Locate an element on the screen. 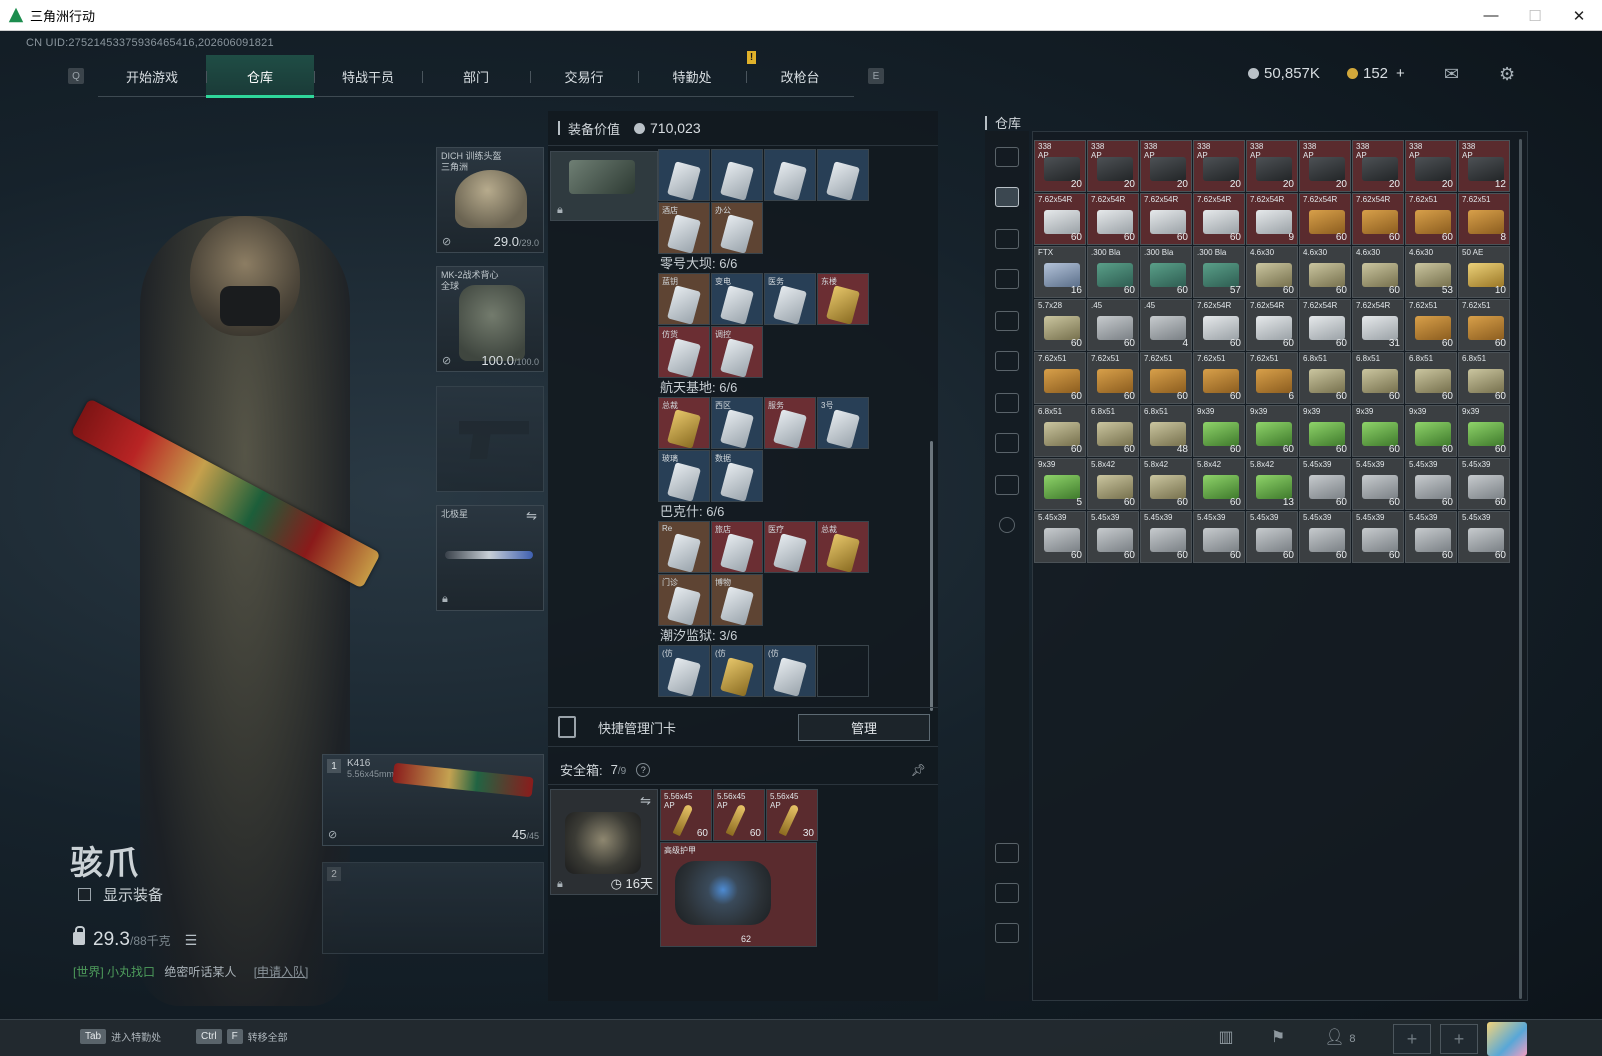 The width and height of the screenshot is (1602, 1056). maximize-button: ☐ is located at coordinates (1535, 15).